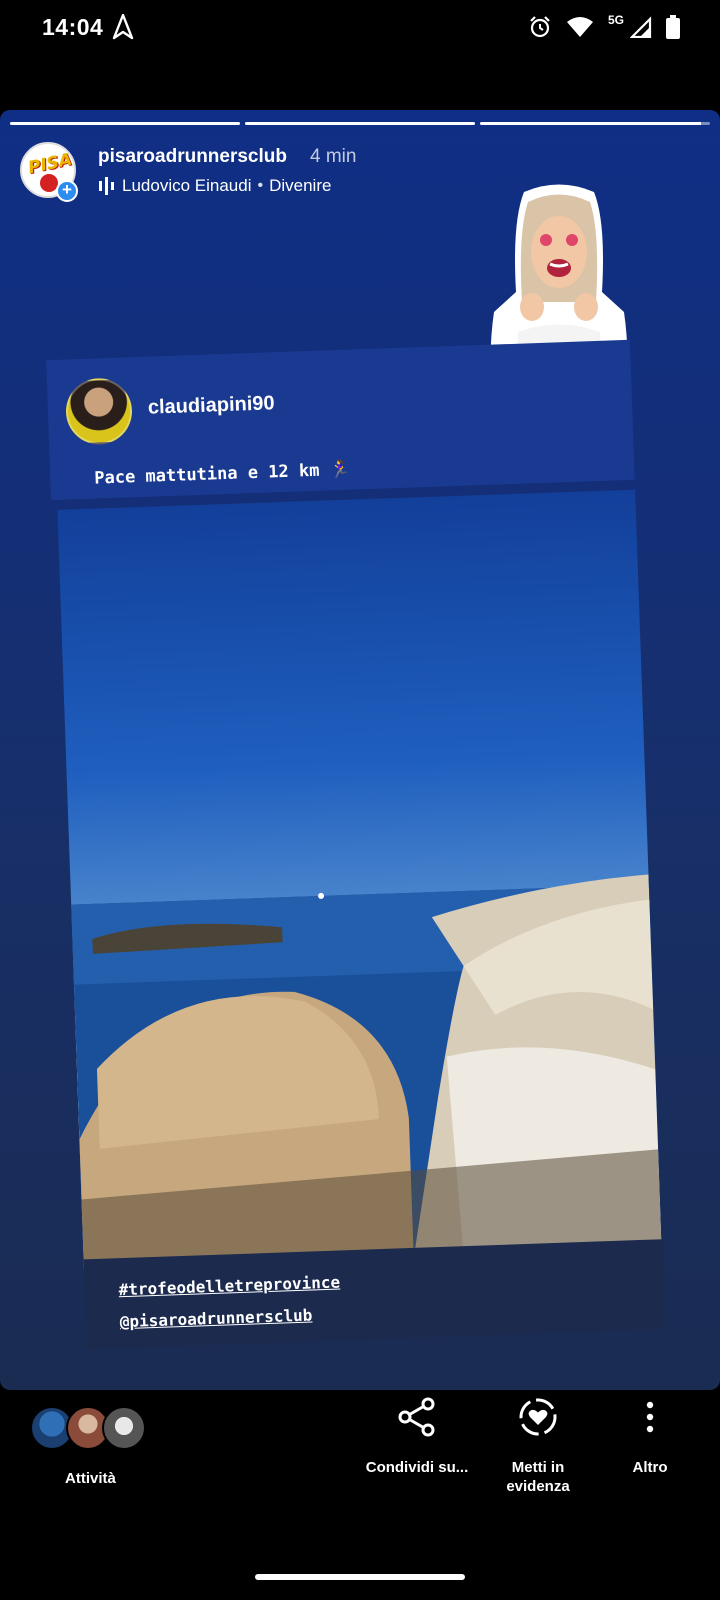 The image size is (720, 1600). What do you see at coordinates (595, 123) in the screenshot?
I see `progress-segment-current` at bounding box center [595, 123].